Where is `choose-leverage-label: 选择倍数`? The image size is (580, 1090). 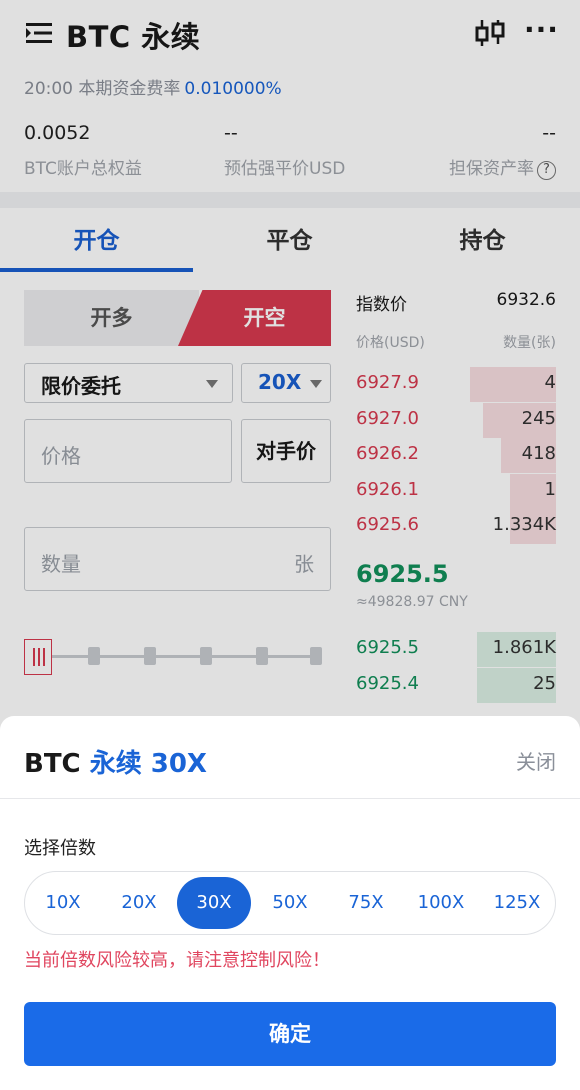 choose-leverage-label: 选择倍数 is located at coordinates (60, 848).